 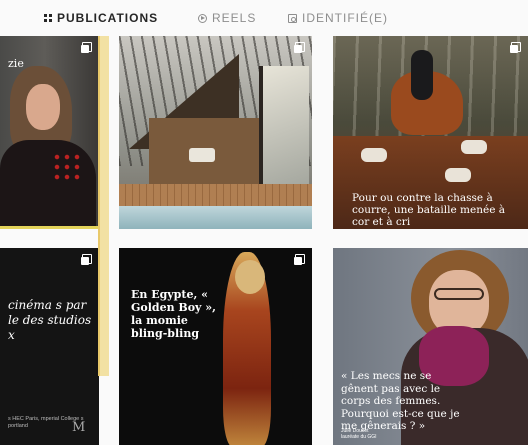 What do you see at coordinates (292, 18) in the screenshot?
I see `tagged-icon` at bounding box center [292, 18].